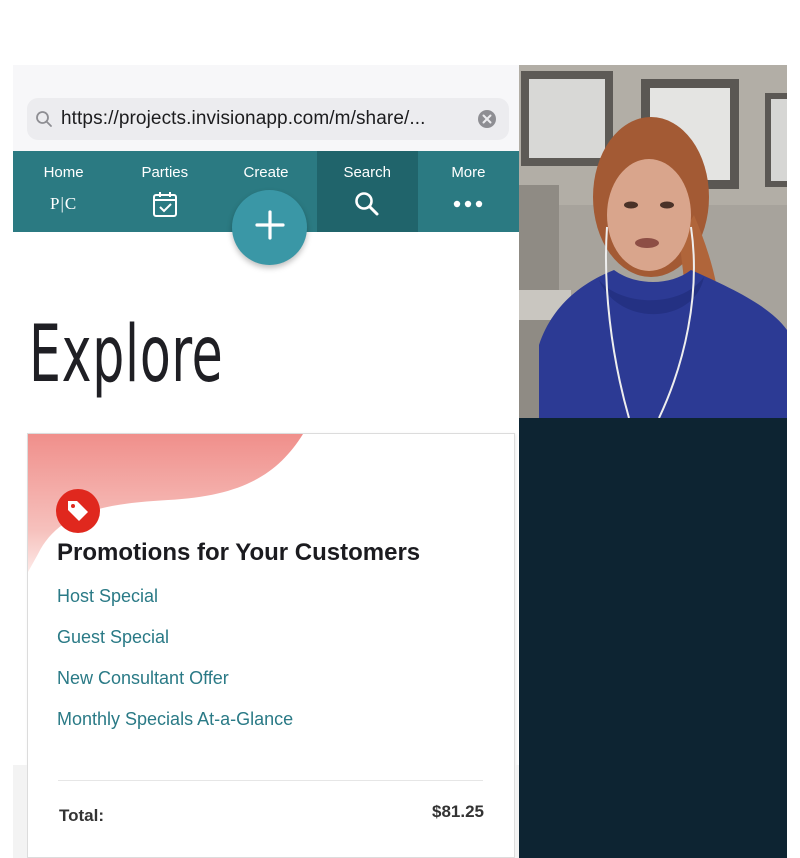 The width and height of the screenshot is (800, 858). What do you see at coordinates (458, 811) in the screenshot?
I see `total-value: $81.25` at bounding box center [458, 811].